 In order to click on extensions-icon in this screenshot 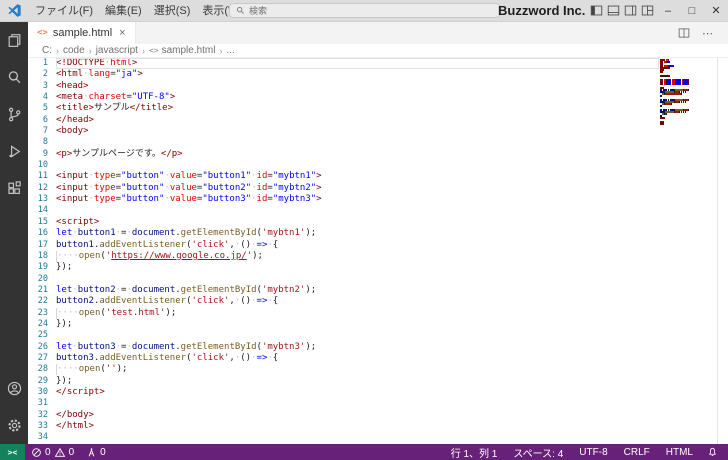, I will do `click(14, 188)`.